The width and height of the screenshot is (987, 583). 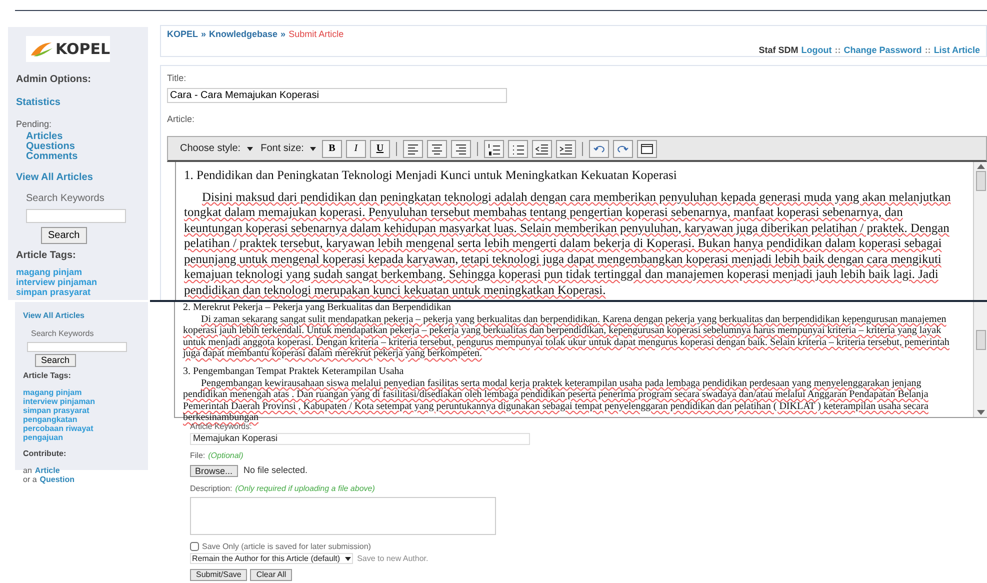 I want to click on format-button: U, so click(x=380, y=149).